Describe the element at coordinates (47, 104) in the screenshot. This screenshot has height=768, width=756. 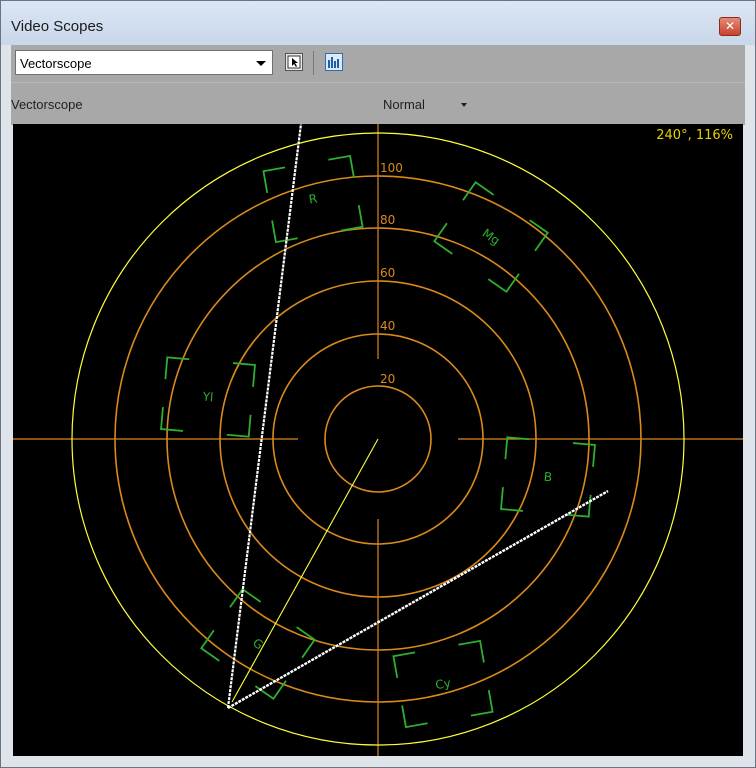
I see `scope-name-label: Vectorscope` at that location.